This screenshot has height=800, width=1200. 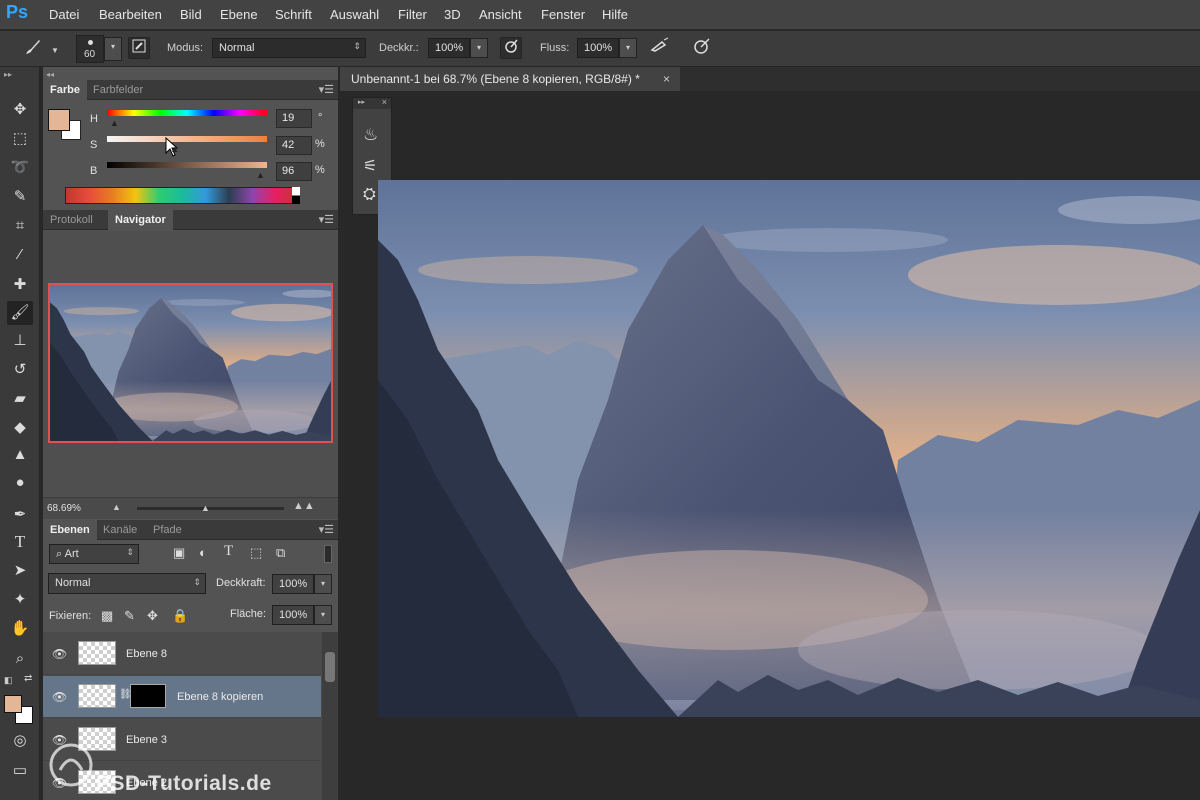 I want to click on zoom-tool-icon: ⌕, so click(x=20, y=659).